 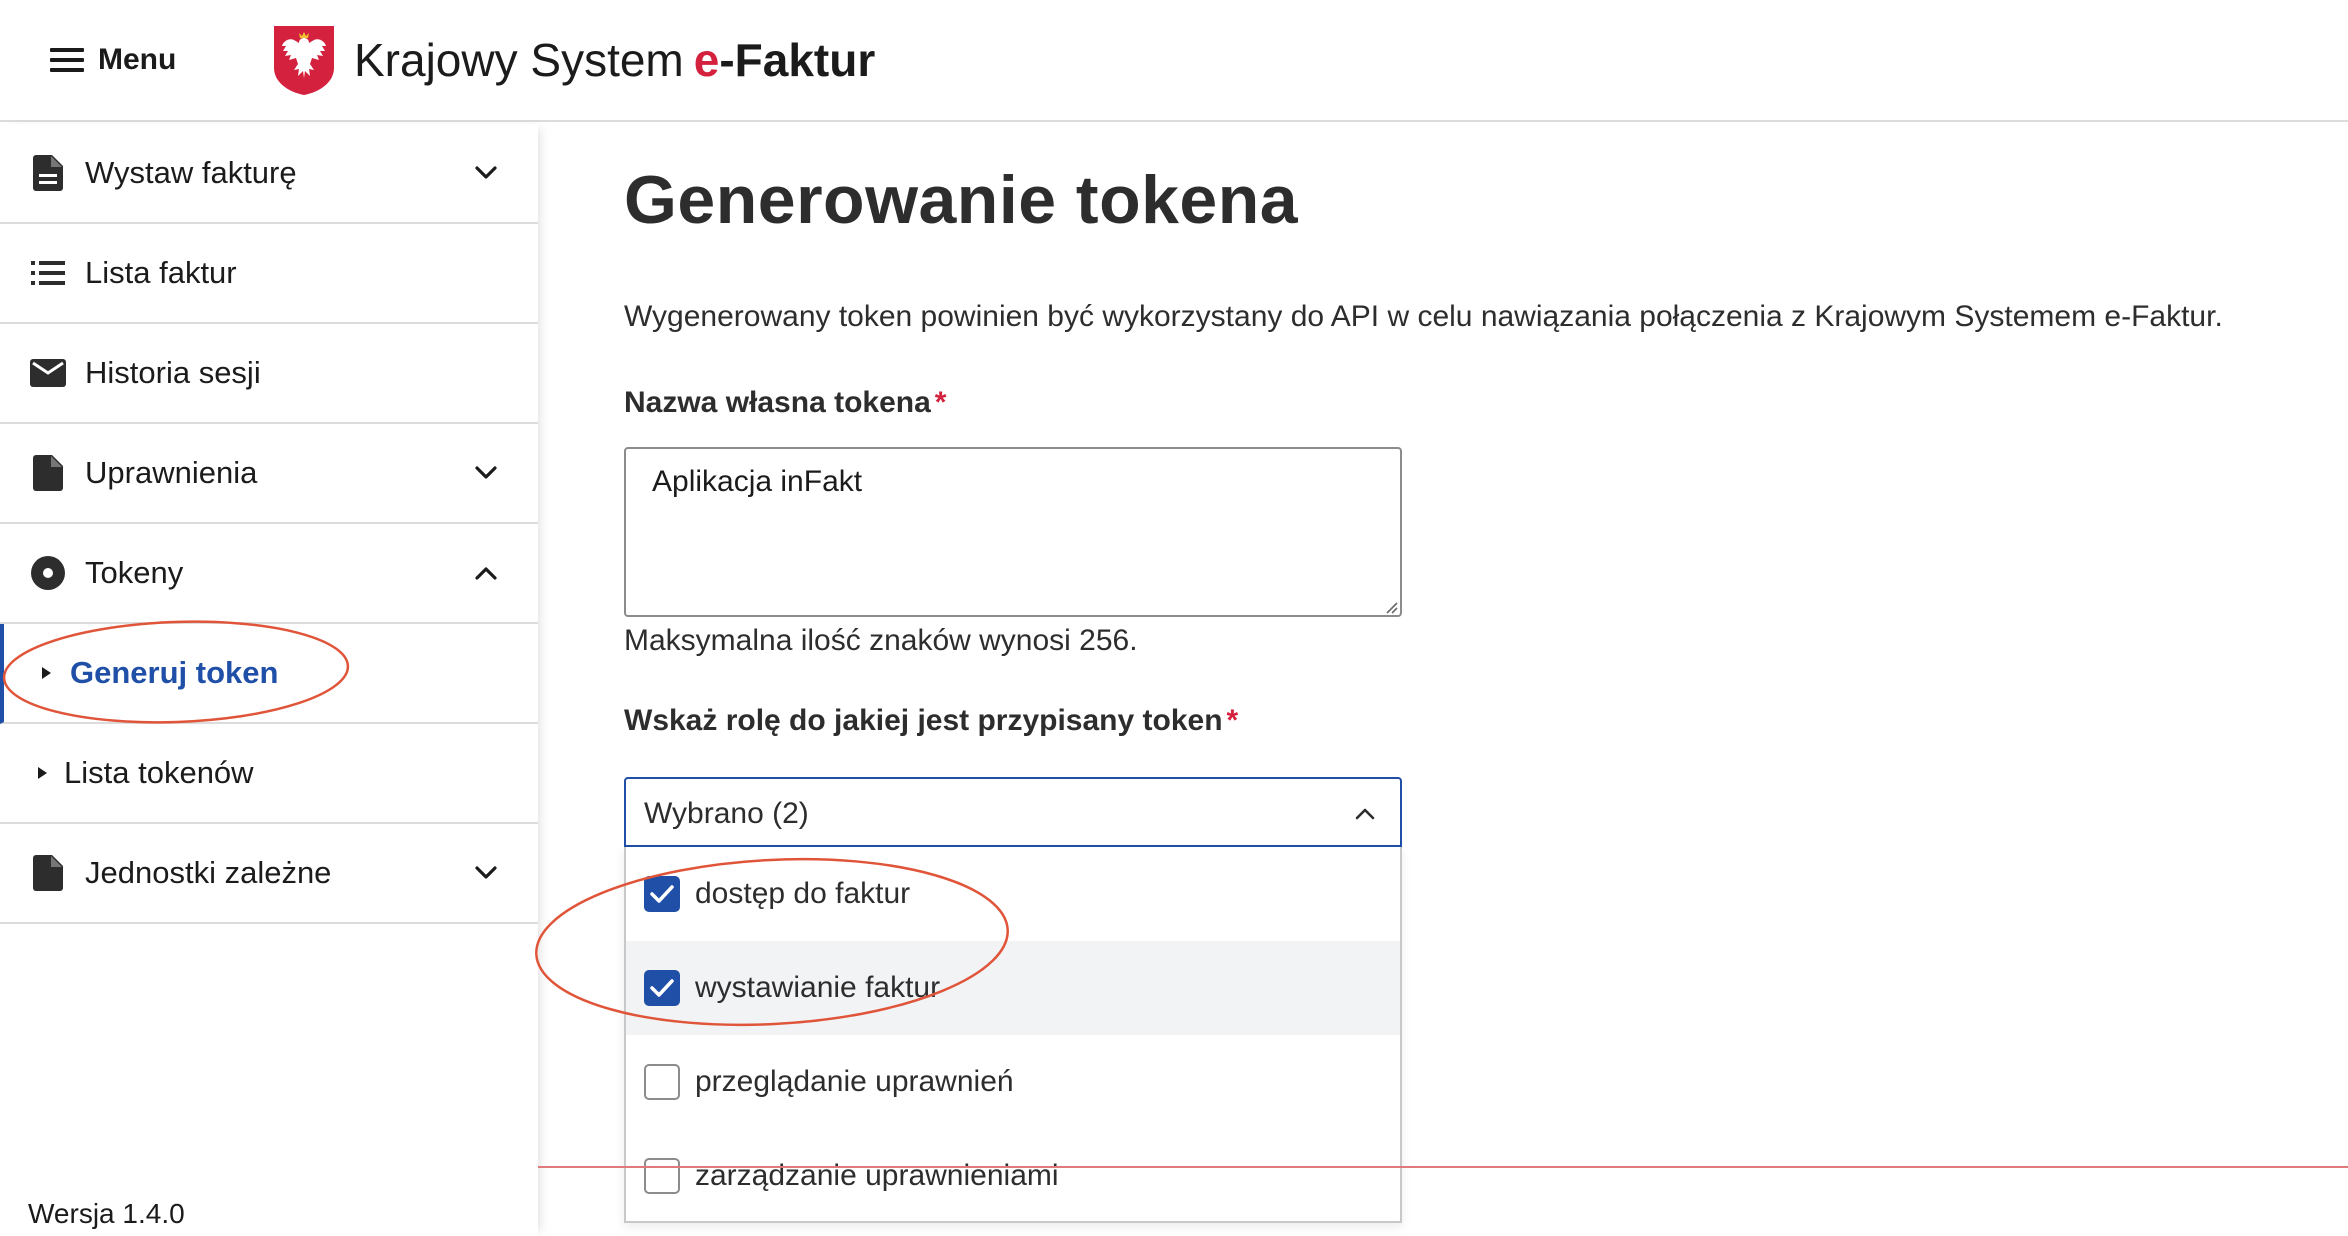 What do you see at coordinates (174, 672) in the screenshot?
I see `sidebar-subitem-label: Generuj token` at bounding box center [174, 672].